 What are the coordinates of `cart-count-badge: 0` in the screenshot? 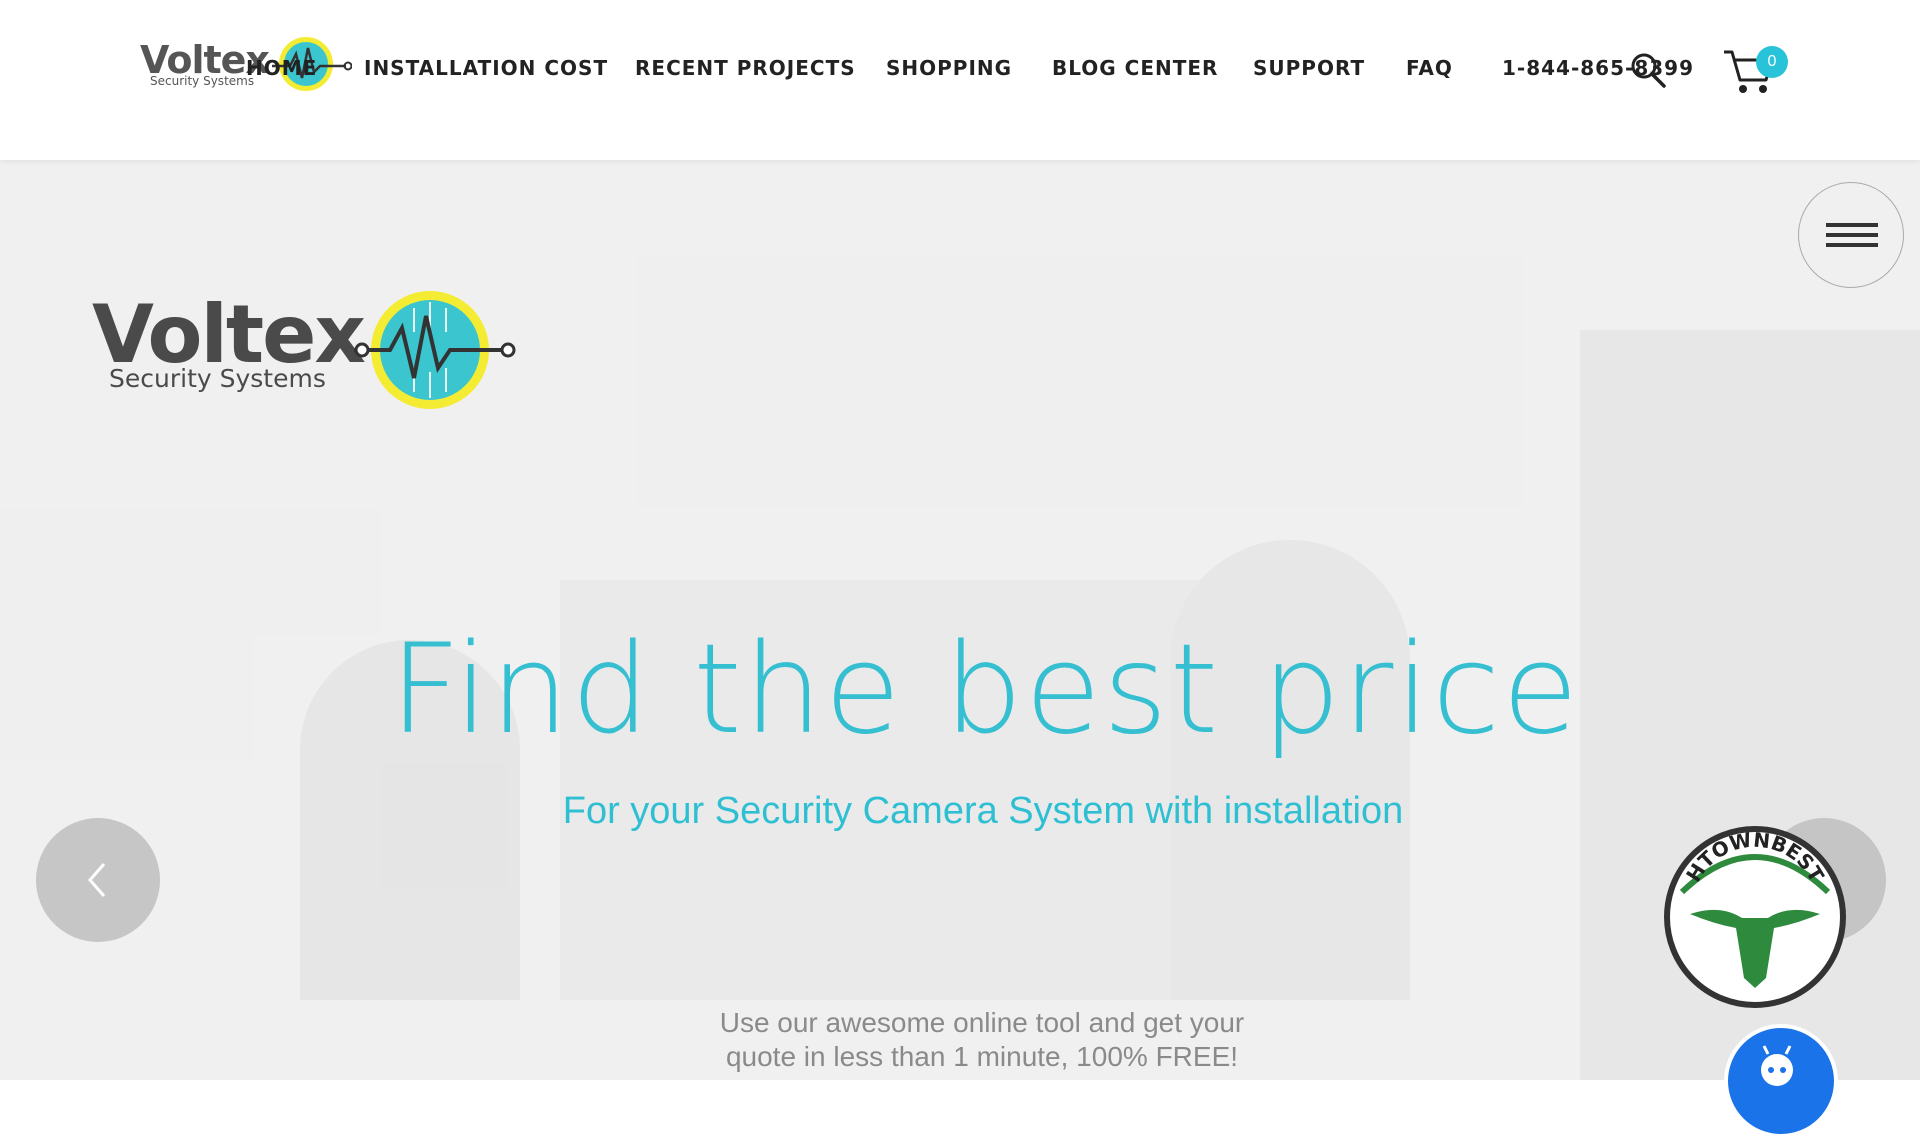 It's located at (1772, 62).